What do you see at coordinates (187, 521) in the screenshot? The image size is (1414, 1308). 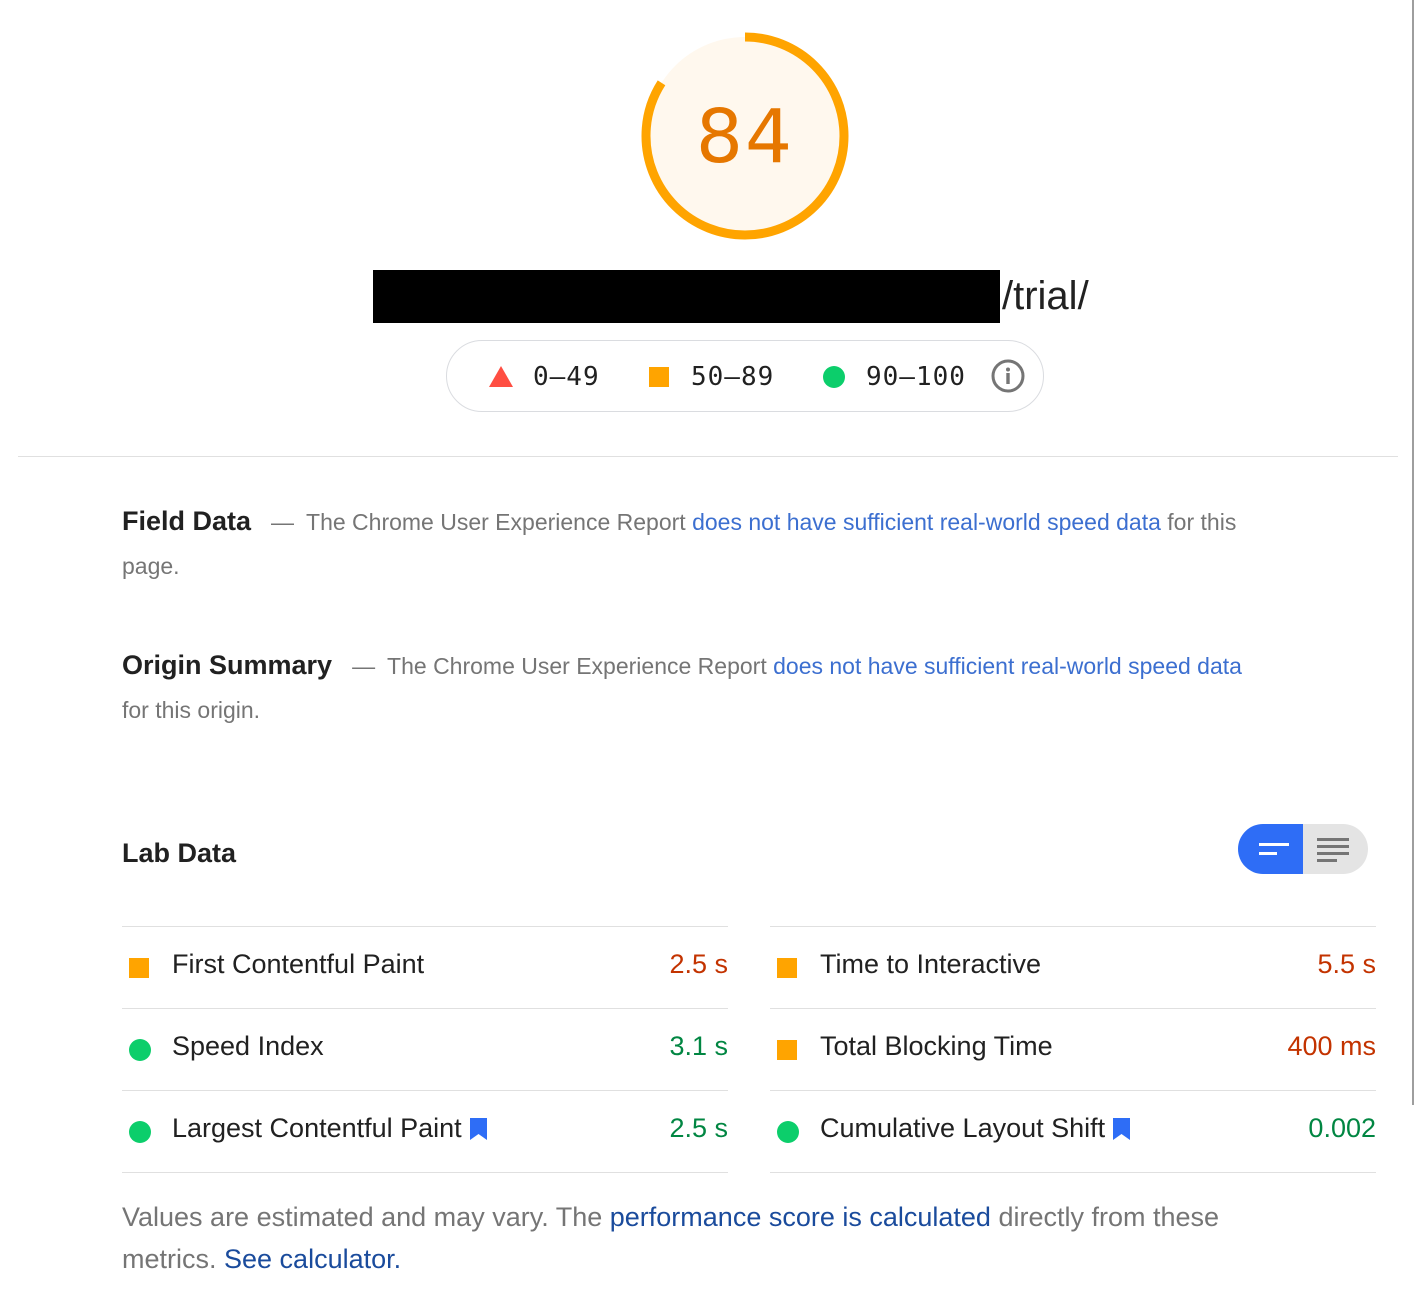 I see `field-data-heading: Field Data` at bounding box center [187, 521].